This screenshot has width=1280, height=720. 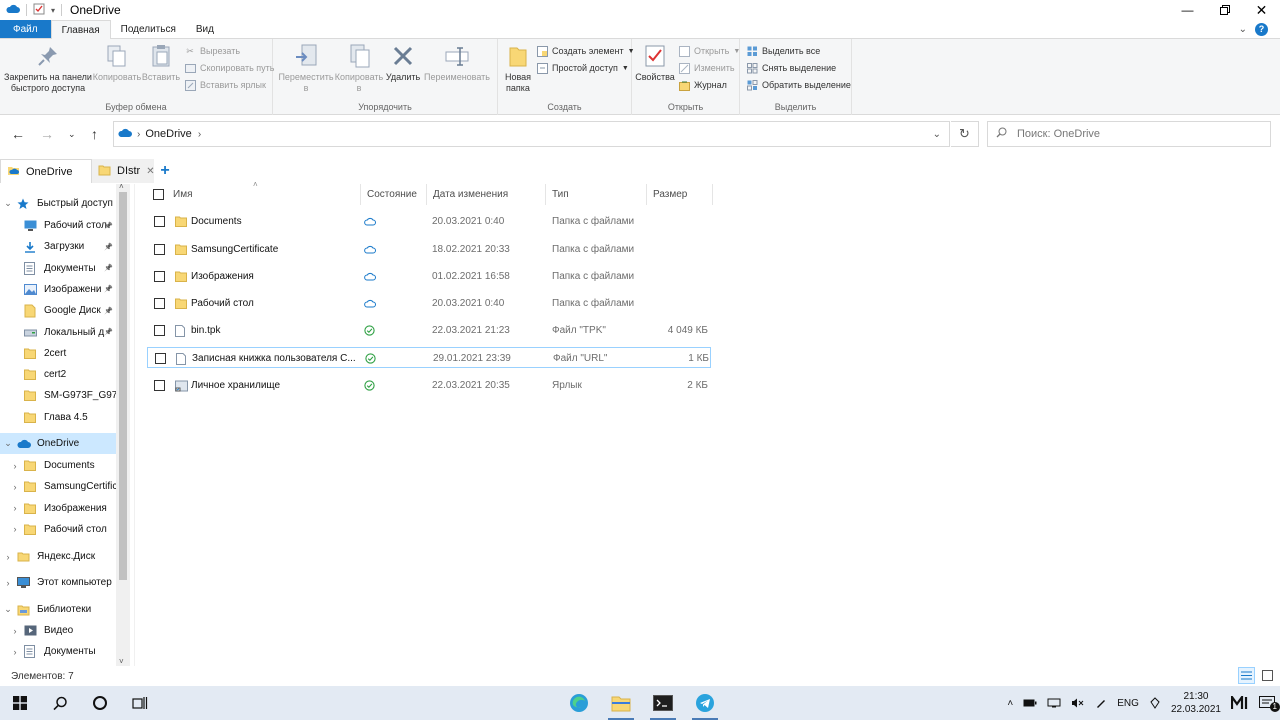 I want to click on nav-onedrive: ⌄ OneDrive, so click(x=58, y=443).